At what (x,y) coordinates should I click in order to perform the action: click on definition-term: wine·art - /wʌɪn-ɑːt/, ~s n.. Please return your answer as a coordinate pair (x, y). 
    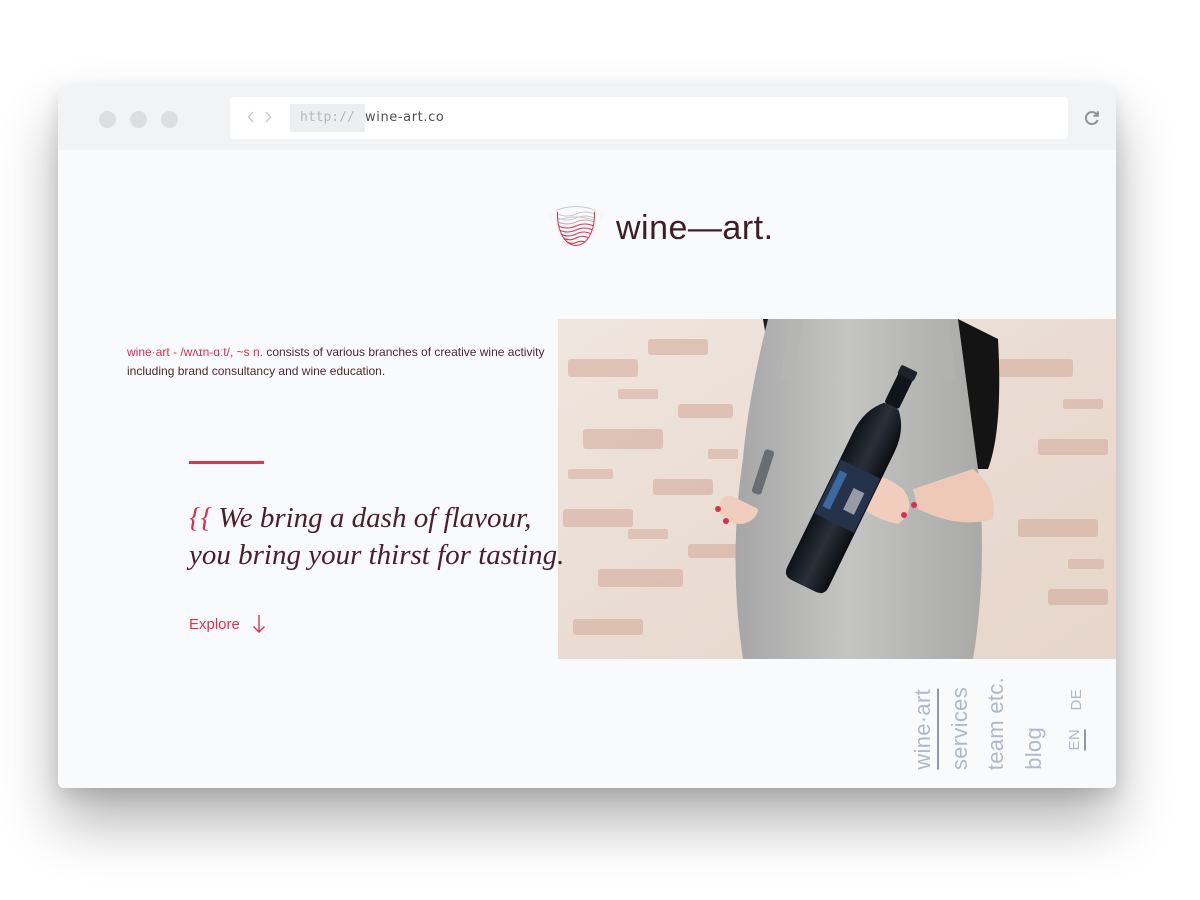
    Looking at the image, I should click on (195, 352).